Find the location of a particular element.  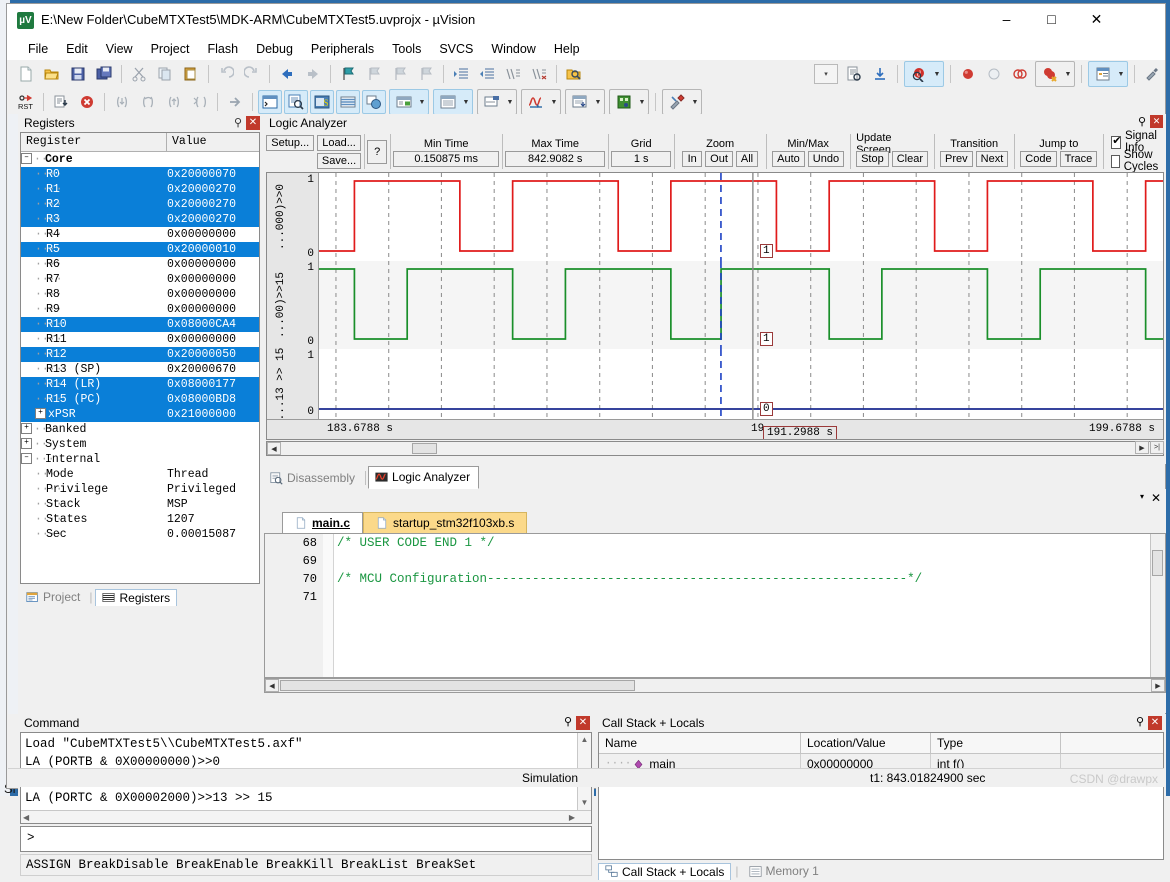

peripherals-window-group: ▼ is located at coordinates (629, 102).